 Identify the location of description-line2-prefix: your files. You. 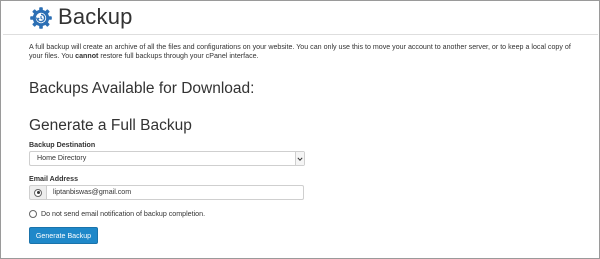
(51, 56).